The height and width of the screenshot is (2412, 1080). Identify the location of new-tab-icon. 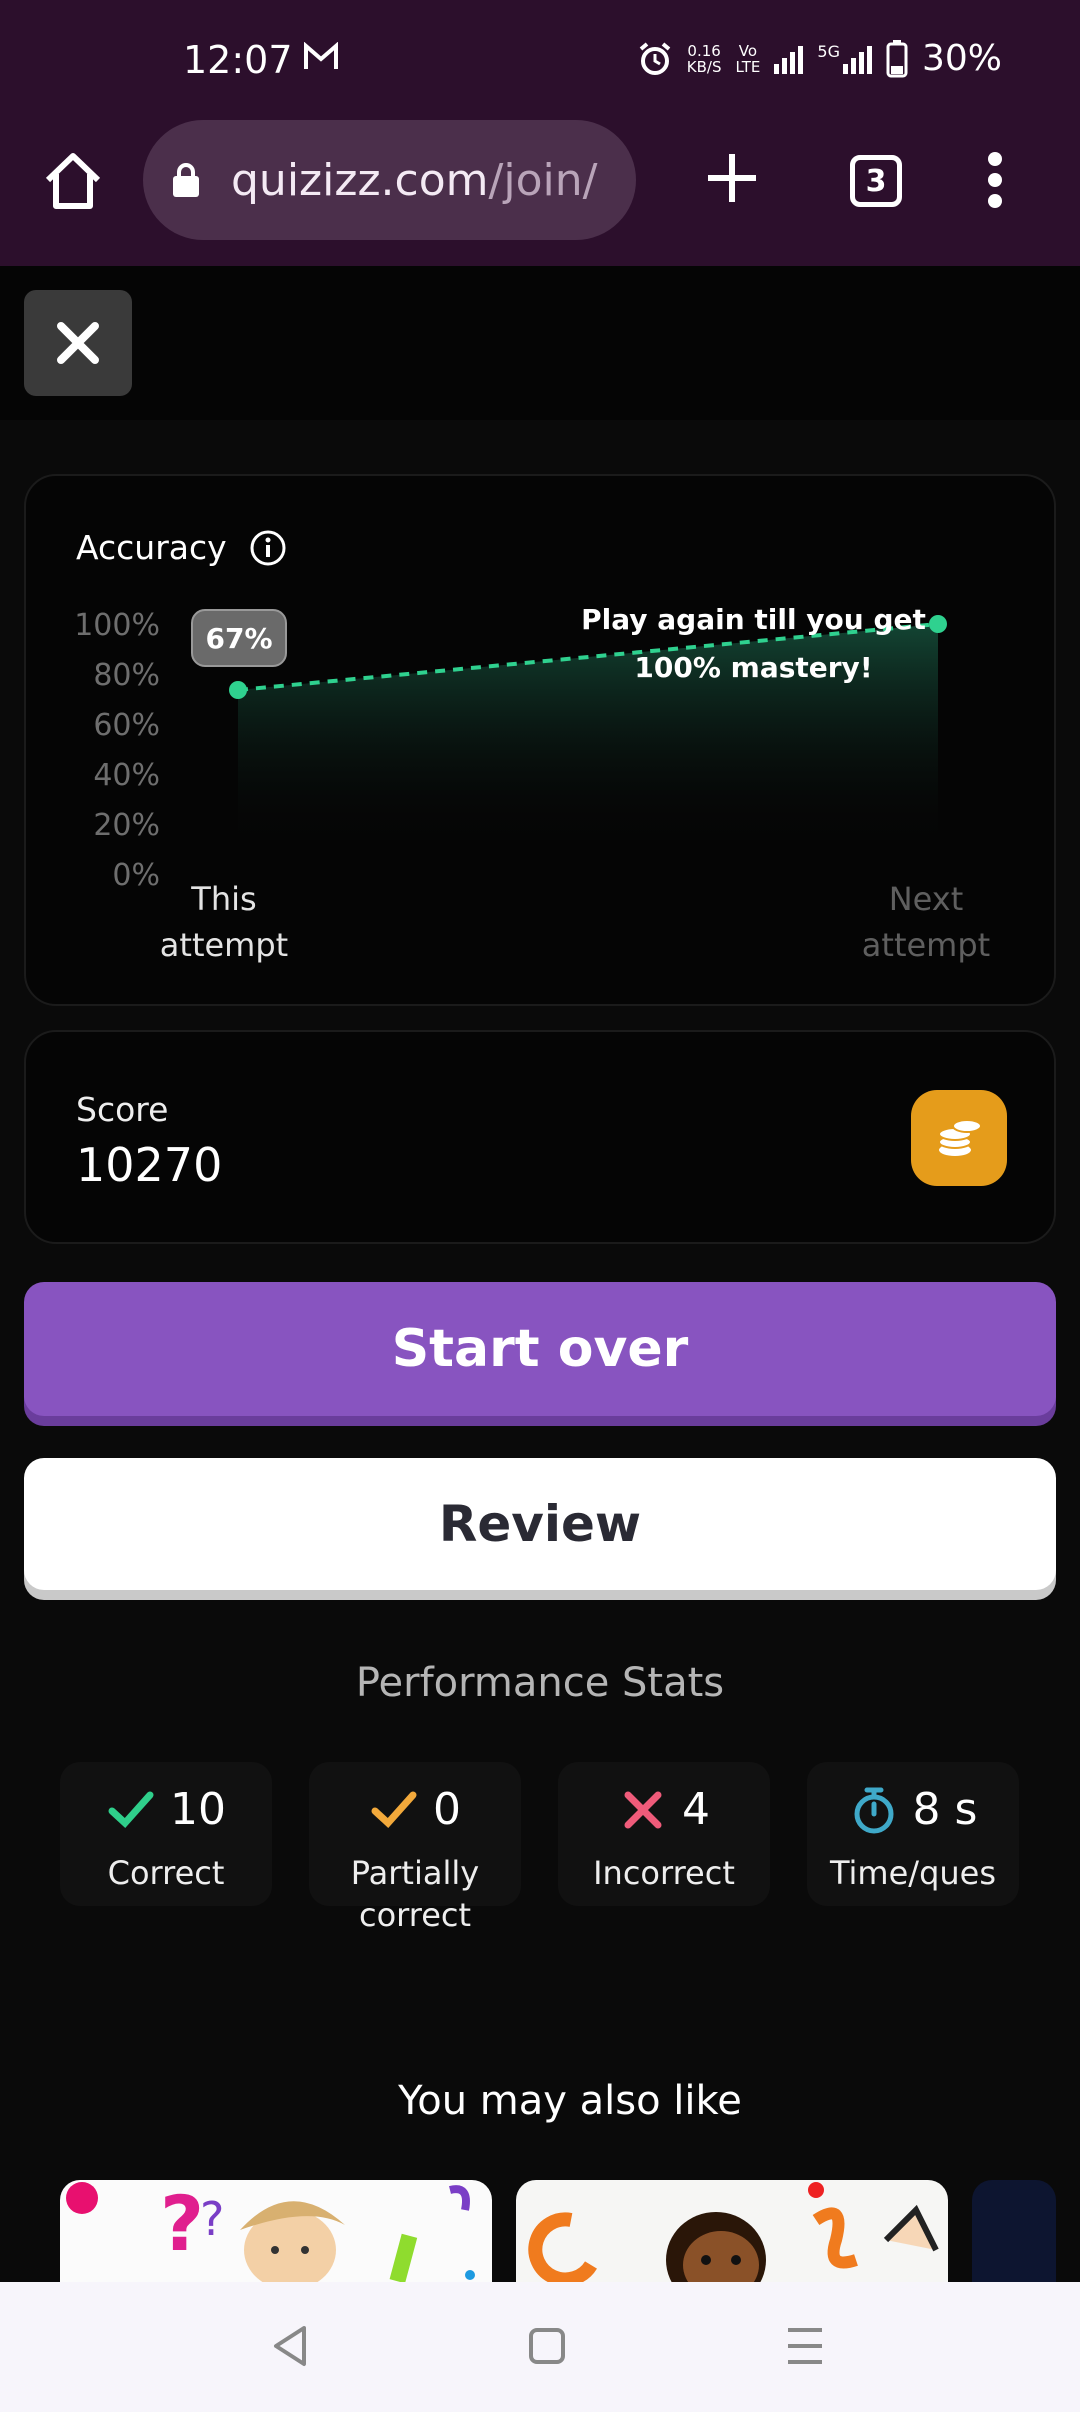
(732, 178).